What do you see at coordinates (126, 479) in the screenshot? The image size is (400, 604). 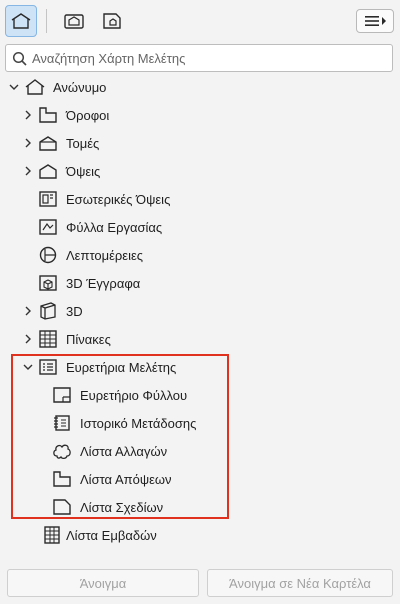 I see `tree-item-label: Λίστα Απόψεων` at bounding box center [126, 479].